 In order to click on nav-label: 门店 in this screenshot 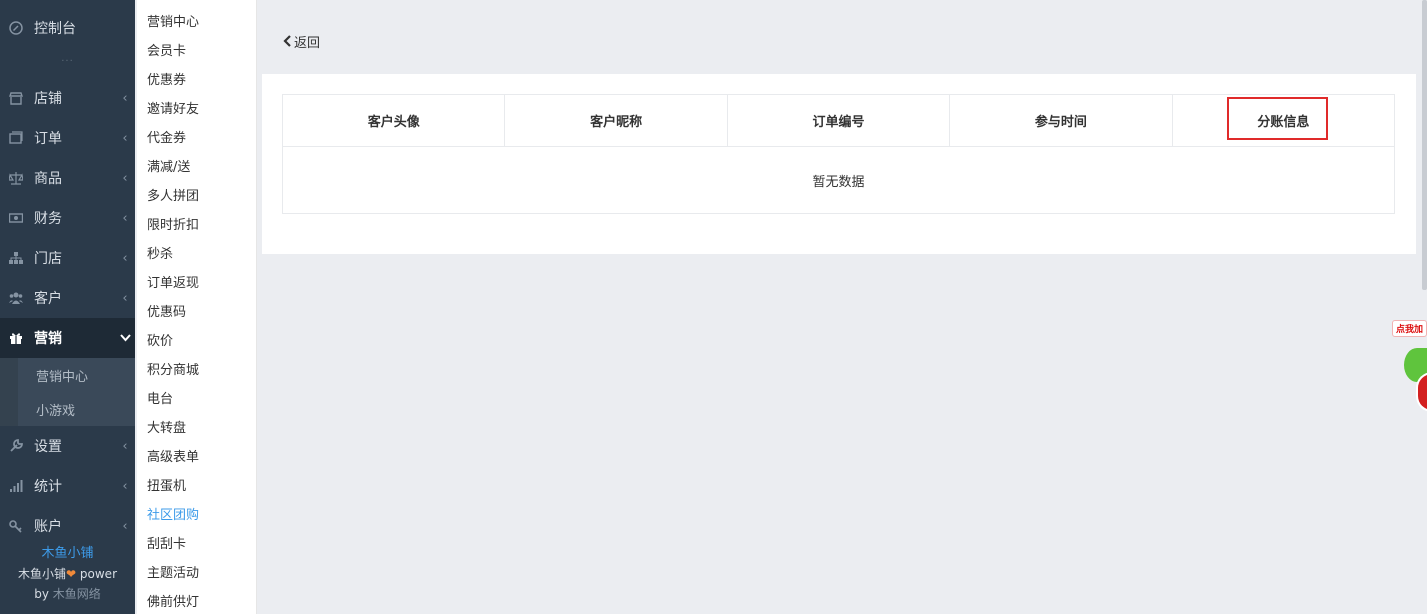, I will do `click(48, 259)`.